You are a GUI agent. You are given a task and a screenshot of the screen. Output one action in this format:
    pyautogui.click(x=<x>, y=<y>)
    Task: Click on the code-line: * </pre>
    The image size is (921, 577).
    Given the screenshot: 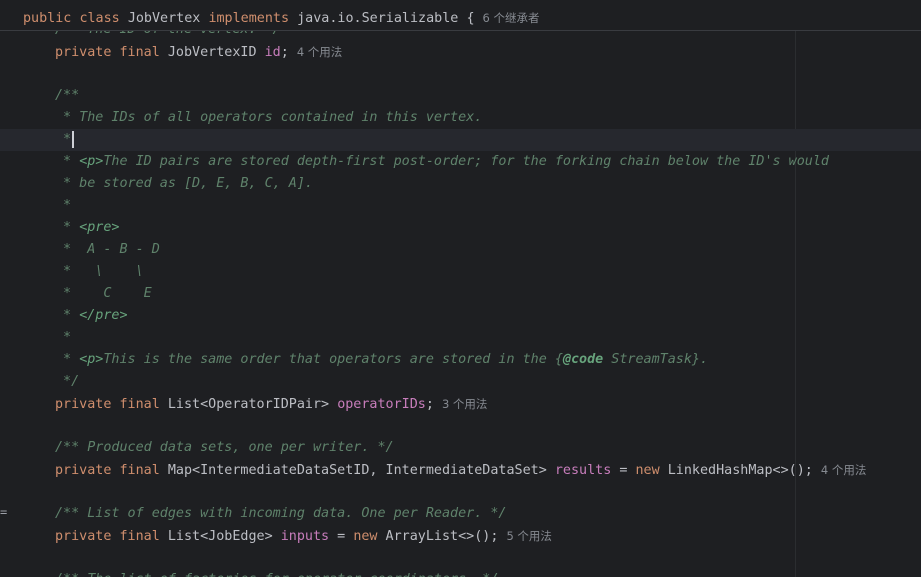 What is the action you would take?
    pyautogui.click(x=460, y=316)
    